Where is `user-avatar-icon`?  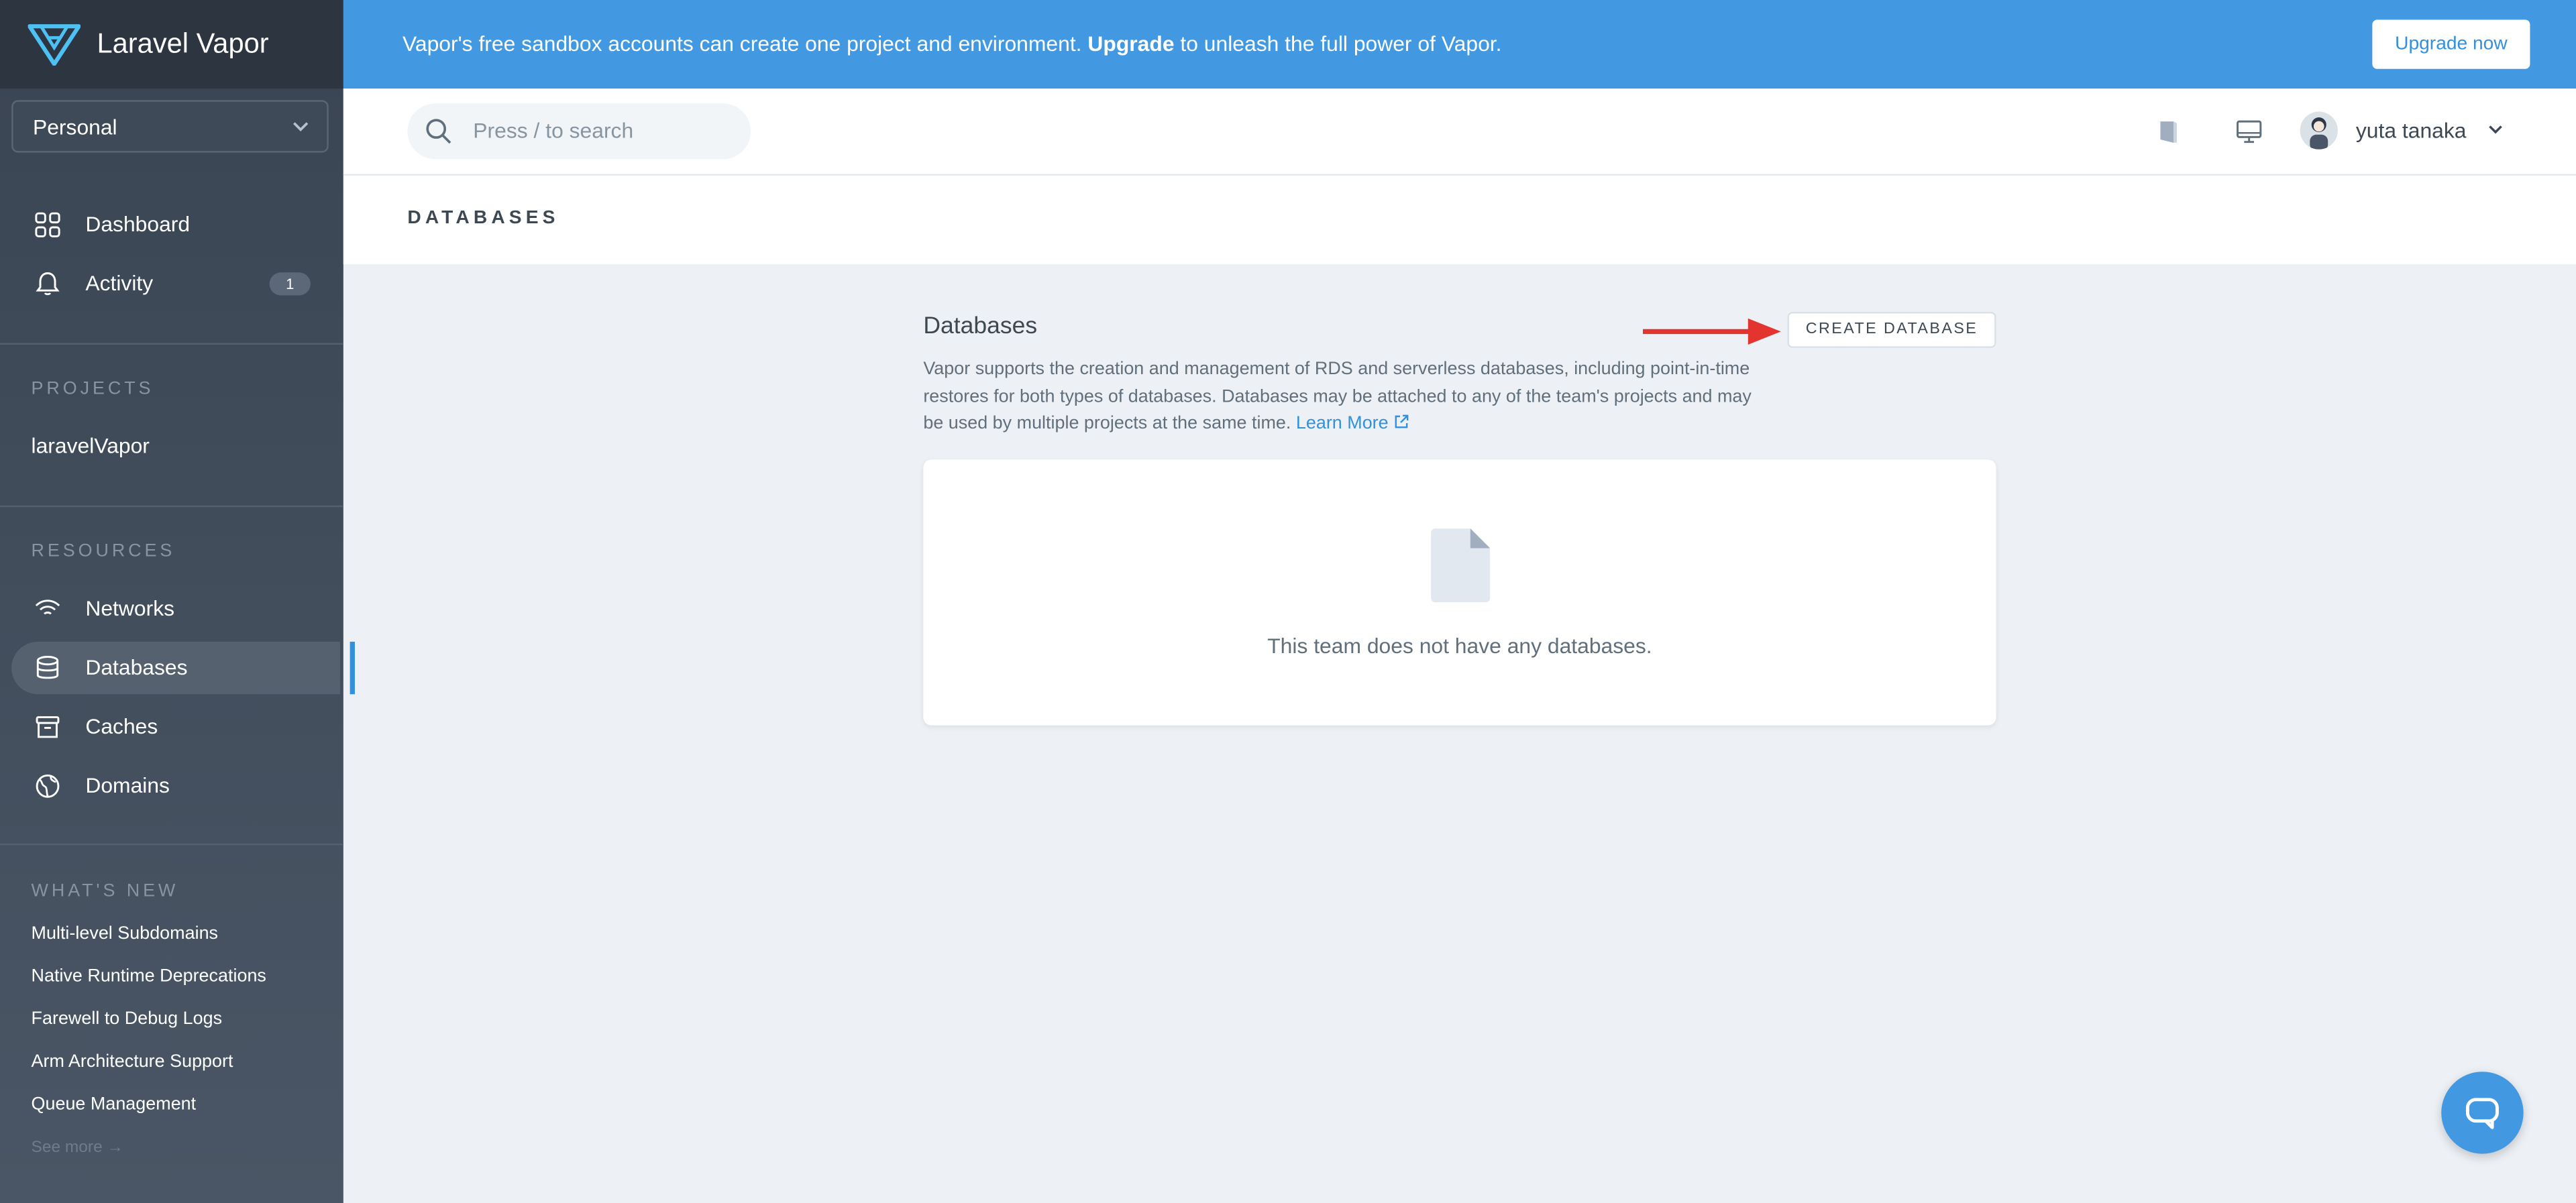 user-avatar-icon is located at coordinates (2319, 133).